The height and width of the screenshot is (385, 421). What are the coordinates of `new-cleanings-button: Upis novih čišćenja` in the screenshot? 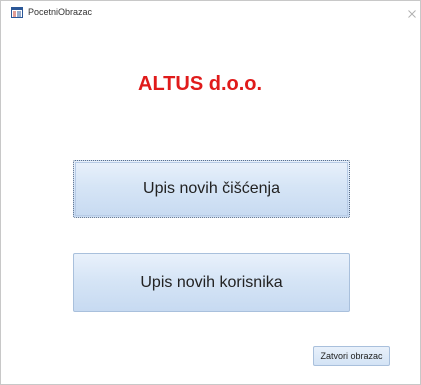 It's located at (211, 189).